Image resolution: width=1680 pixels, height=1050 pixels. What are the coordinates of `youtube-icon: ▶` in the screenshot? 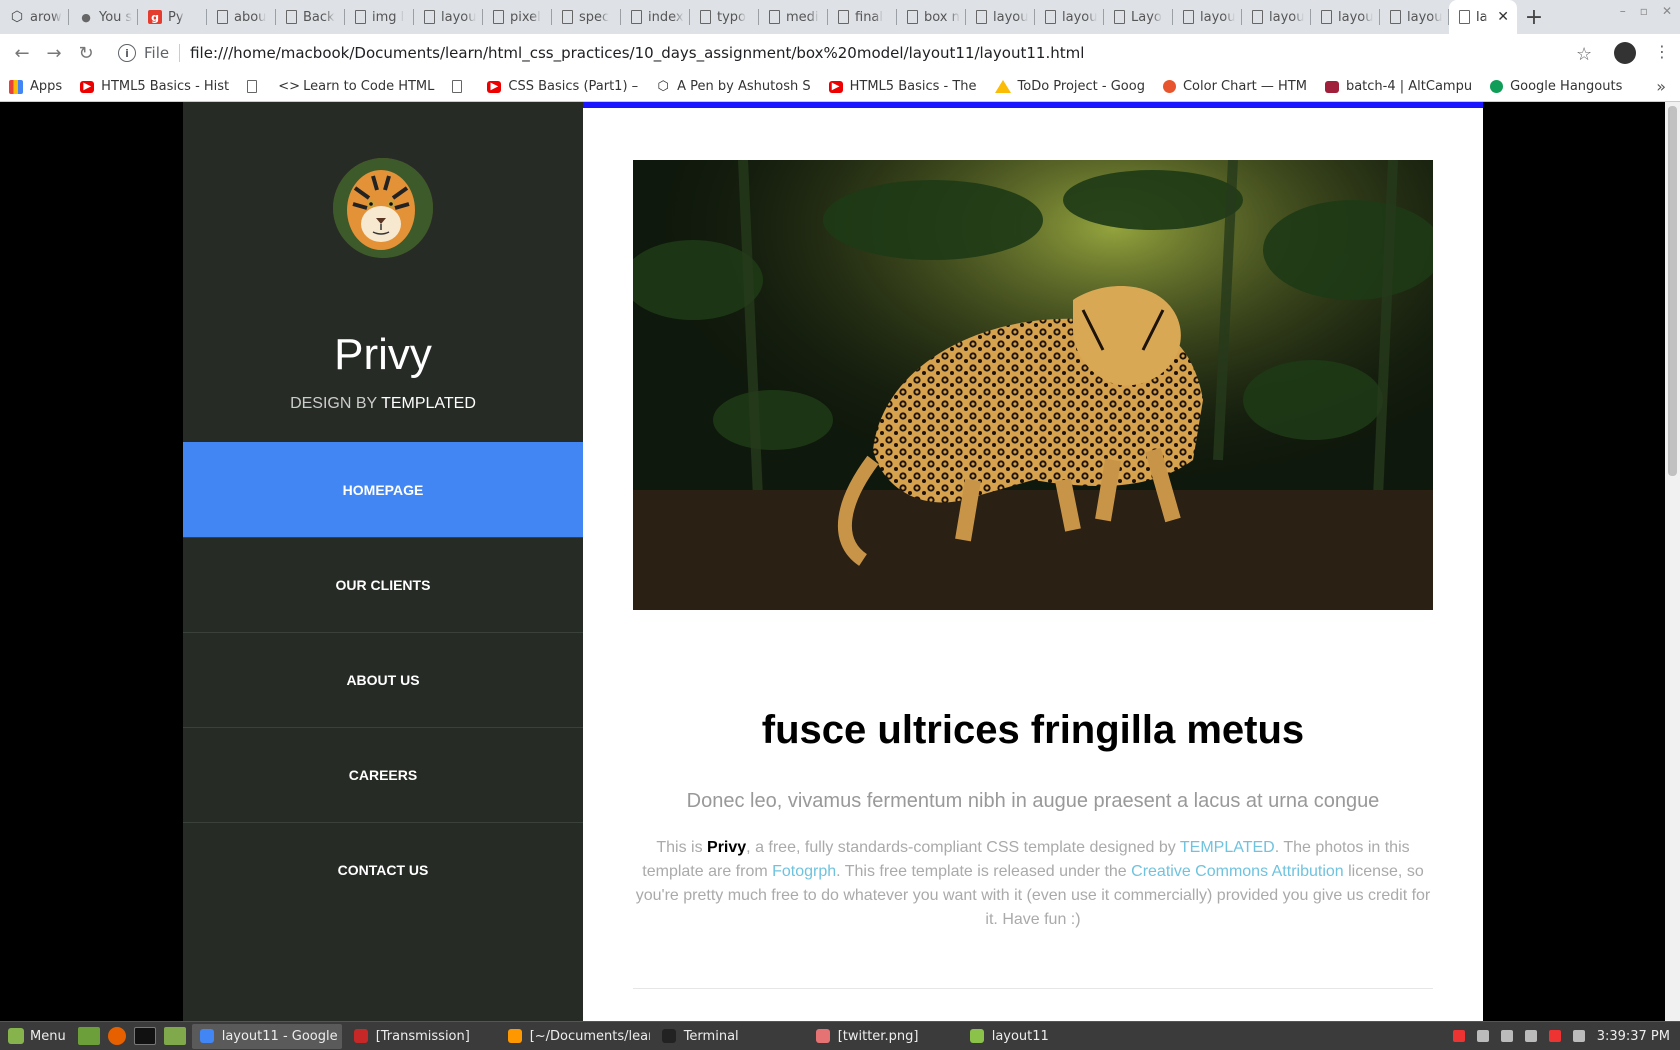 It's located at (494, 86).